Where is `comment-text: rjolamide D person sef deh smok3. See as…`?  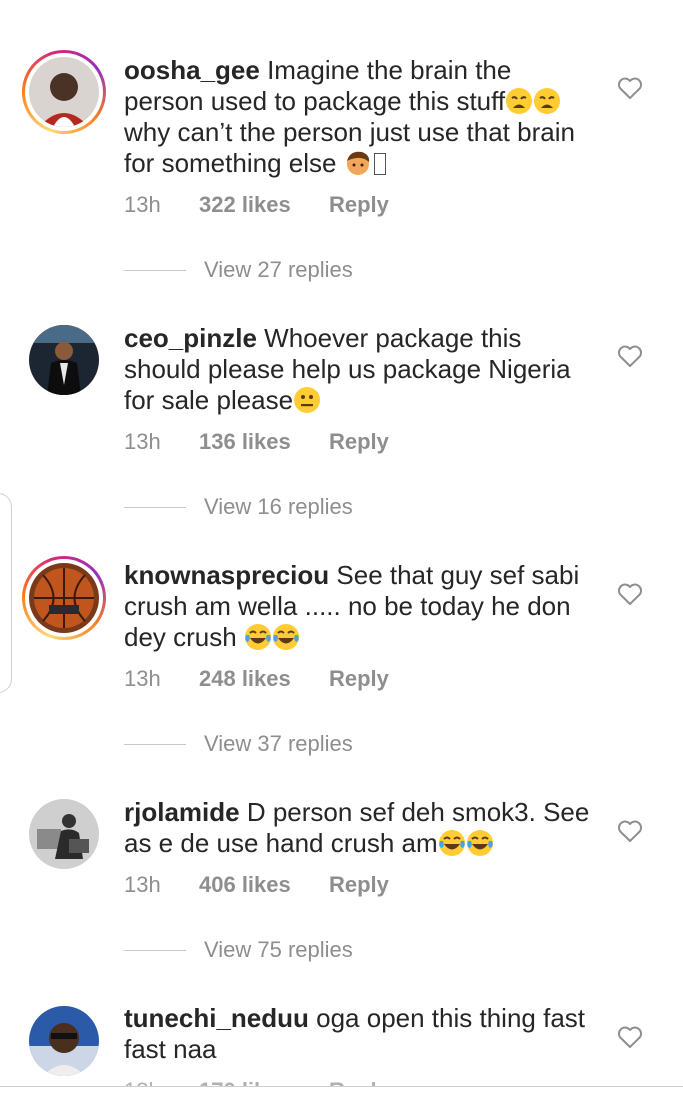 comment-text: rjolamide D person sef deh smok3. See as… is located at coordinates (357, 827).